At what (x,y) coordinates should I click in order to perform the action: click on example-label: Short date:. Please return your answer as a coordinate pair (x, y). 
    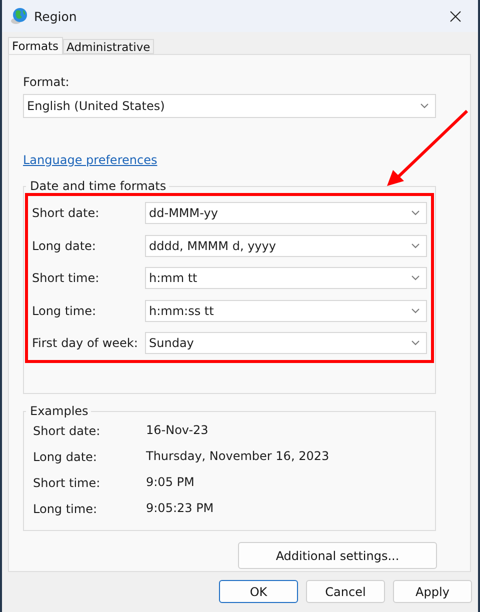
    Looking at the image, I should click on (67, 431).